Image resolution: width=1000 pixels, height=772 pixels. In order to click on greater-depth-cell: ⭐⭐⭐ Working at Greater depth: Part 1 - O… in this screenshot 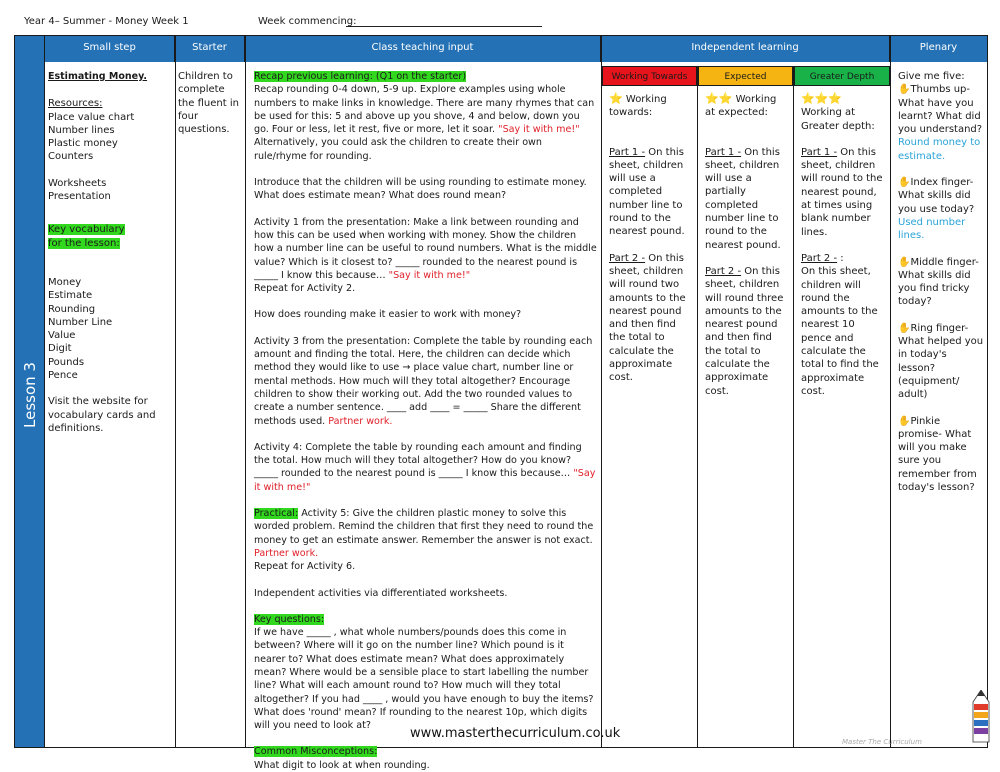, I will do `click(843, 245)`.